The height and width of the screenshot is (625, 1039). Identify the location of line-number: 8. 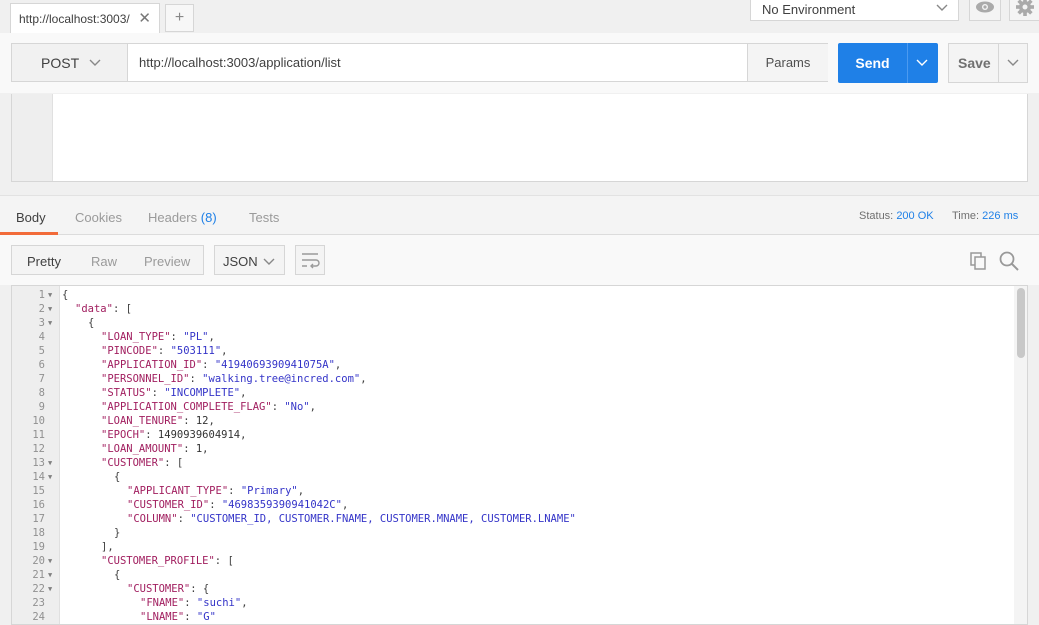
(41, 393).